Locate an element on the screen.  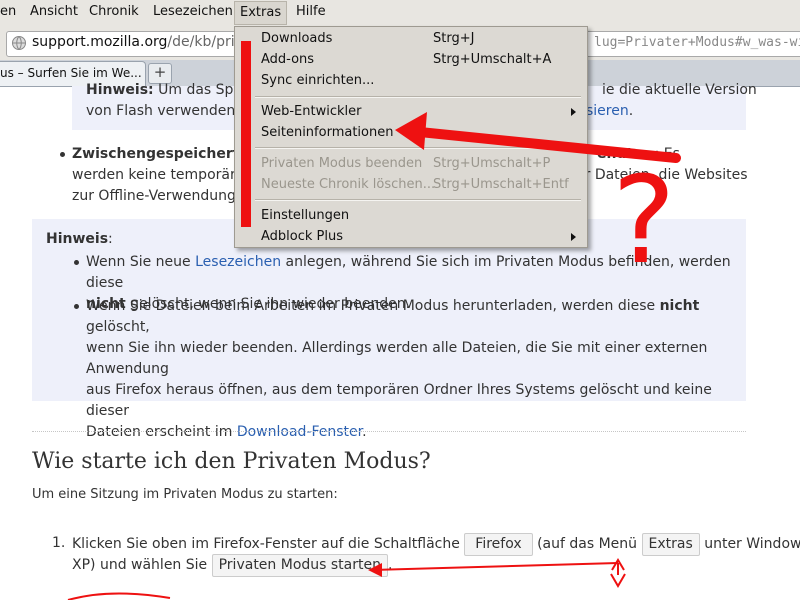
step-text-c: unter Windows is located at coordinates (752, 544).